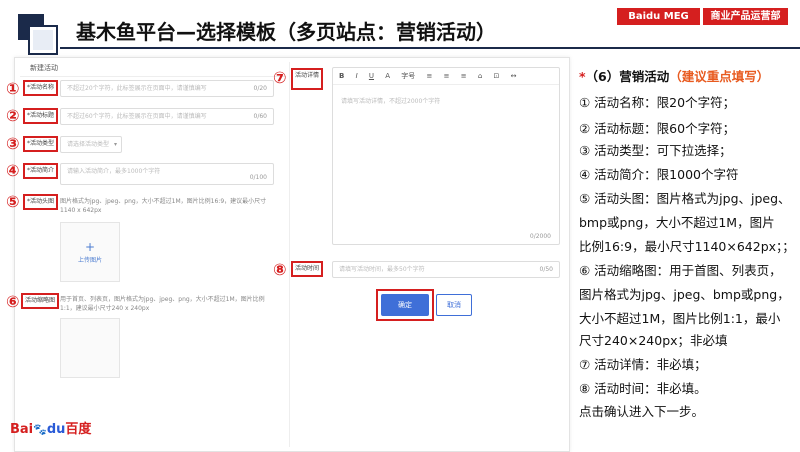 The height and width of the screenshot is (452, 800). What do you see at coordinates (643, 364) in the screenshot?
I see `note-line-12: ⑦ 活动详情：非必填；` at bounding box center [643, 364].